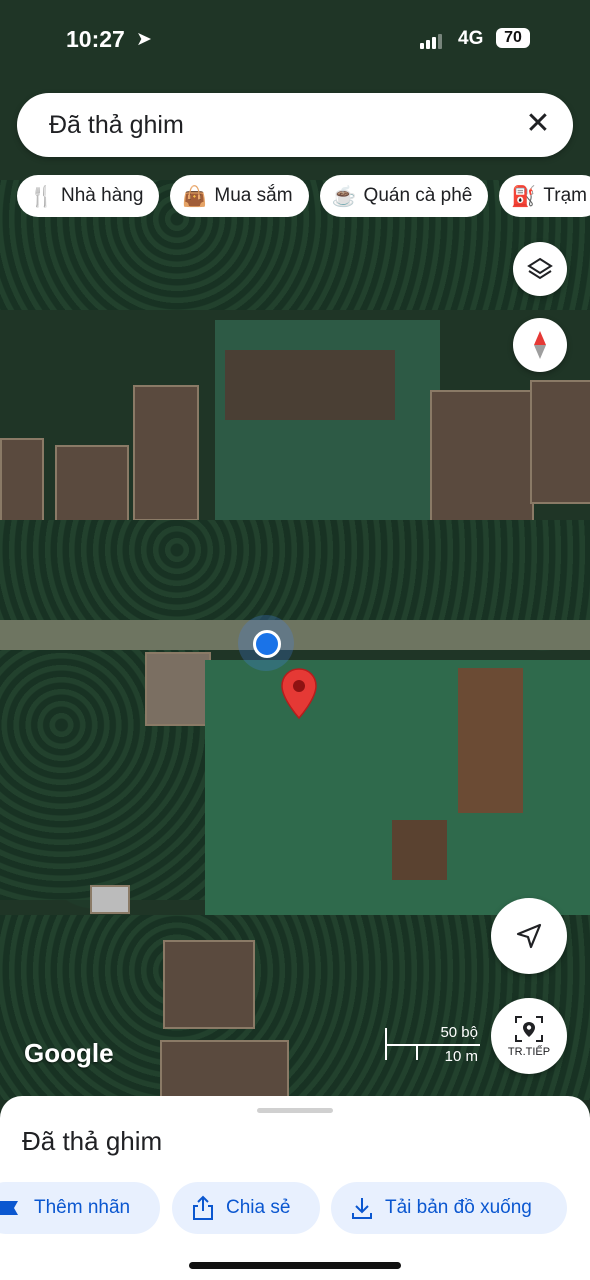 This screenshot has width=590, height=1280. Describe the element at coordinates (299, 694) in the screenshot. I see `dropped-pin-icon` at that location.